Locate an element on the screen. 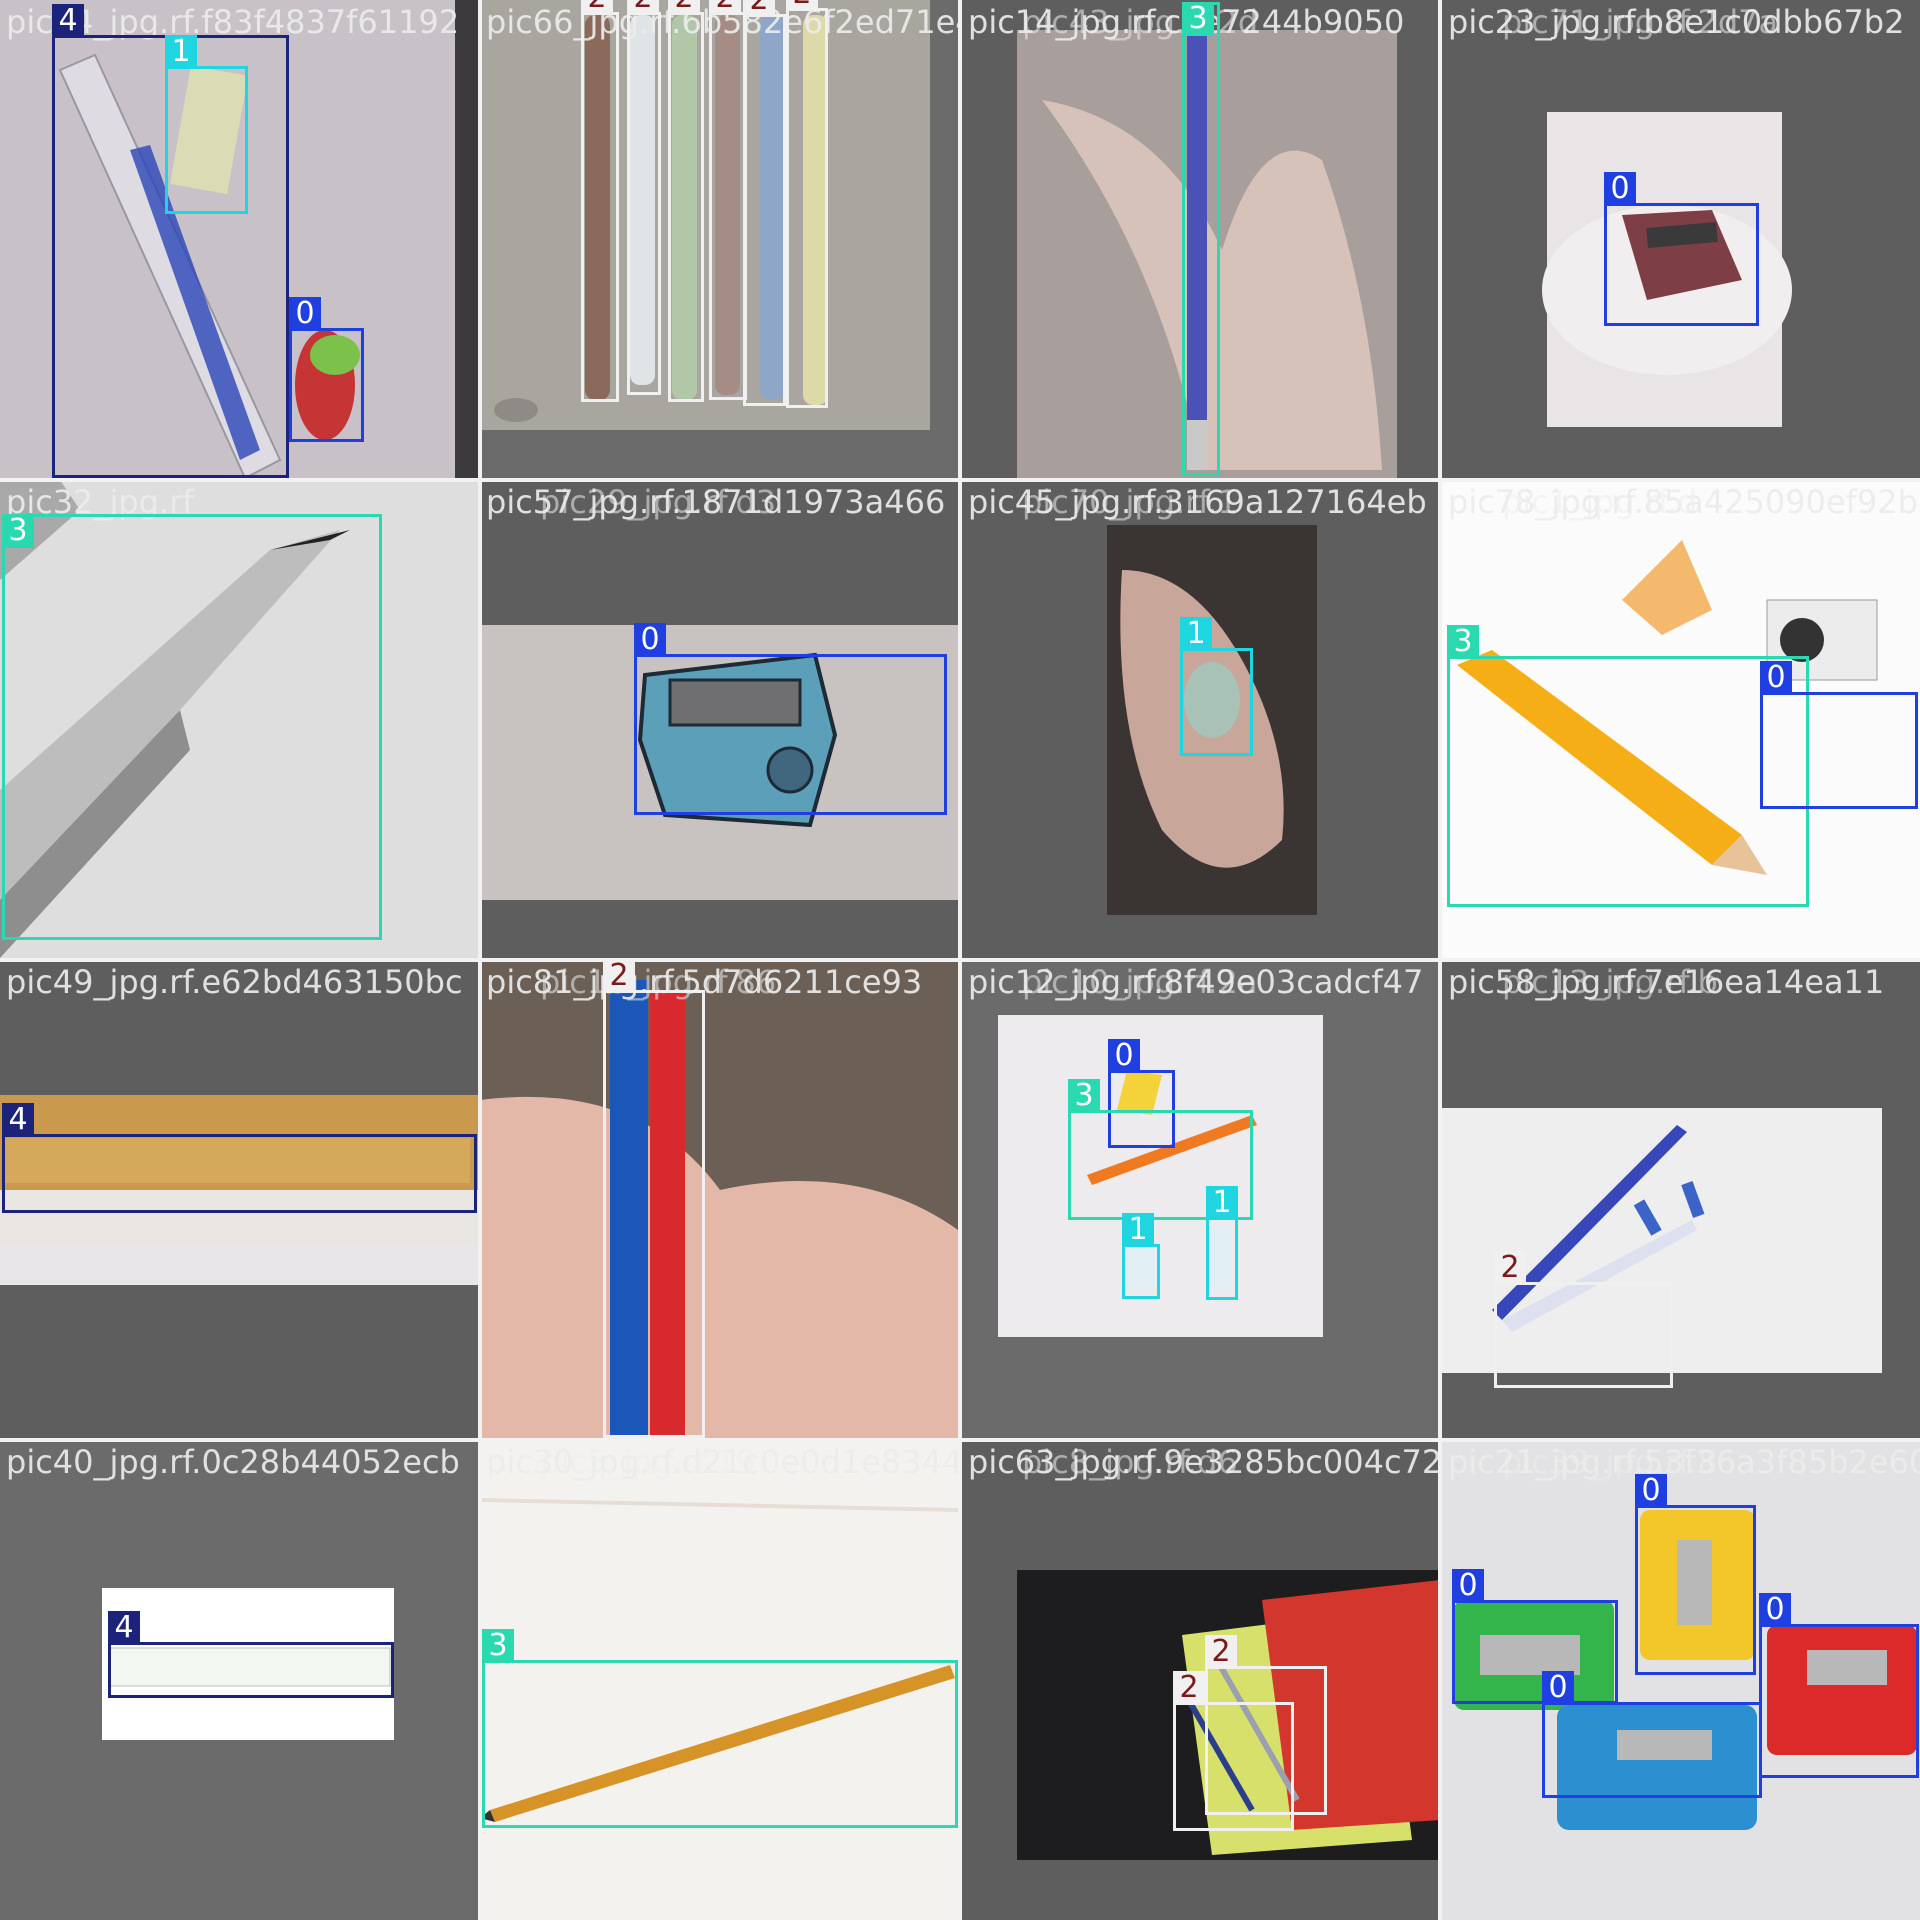 This screenshot has height=1920, width=1920. tile-caption: pic49_jpg.rf.e62bd463150bc is located at coordinates (234, 982).